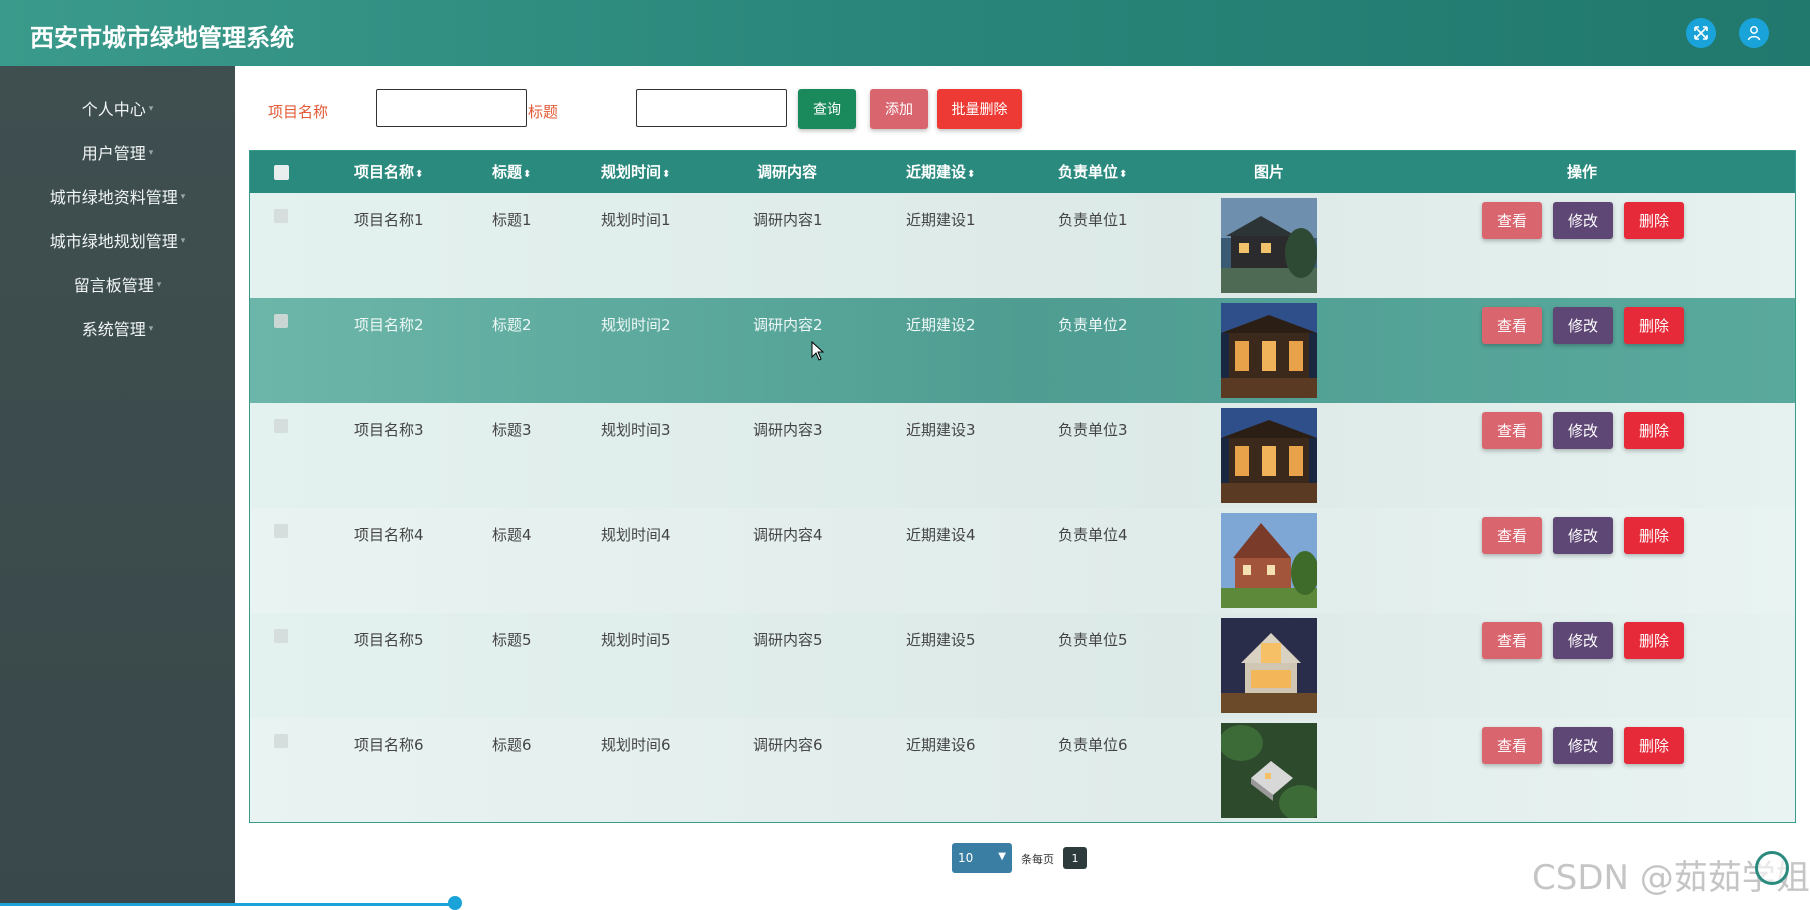  Describe the element at coordinates (636, 430) in the screenshot. I see `cell-plan-time: 规划时间3` at that location.